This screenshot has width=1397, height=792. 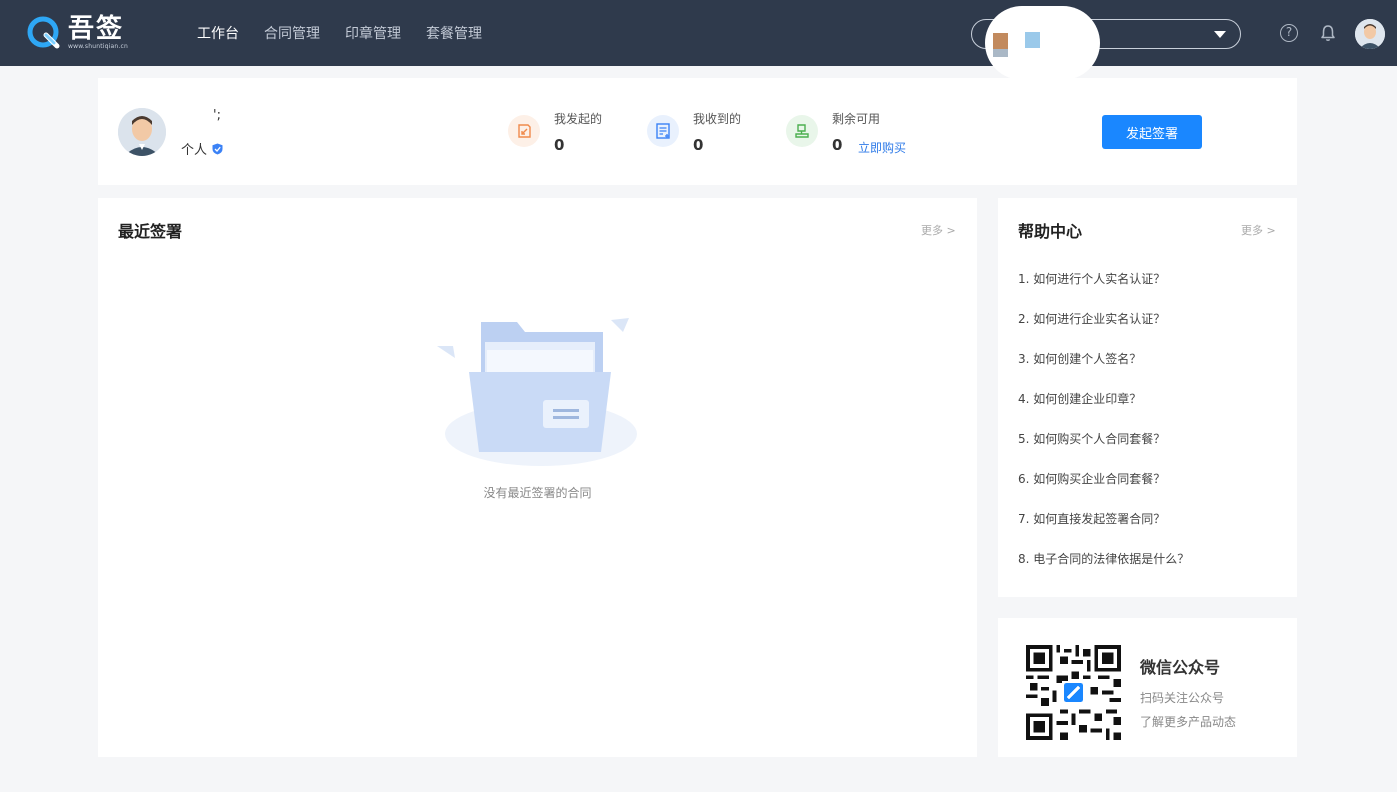 What do you see at coordinates (1103, 290) in the screenshot?
I see `help-item: 1. 如何进行个人实名认证？` at bounding box center [1103, 290].